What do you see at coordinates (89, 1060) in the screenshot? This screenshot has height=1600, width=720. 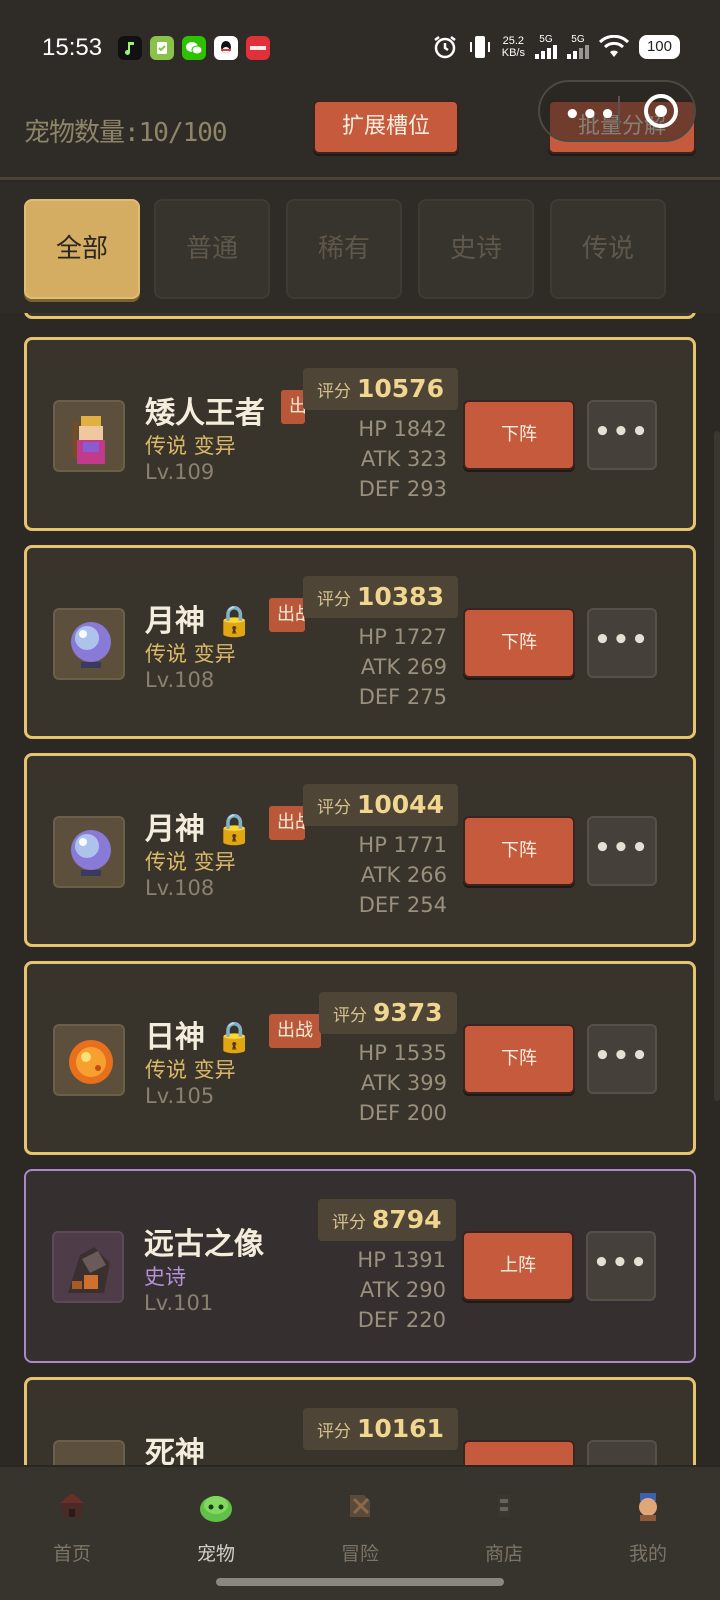 I see `sun-orb-icon` at bounding box center [89, 1060].